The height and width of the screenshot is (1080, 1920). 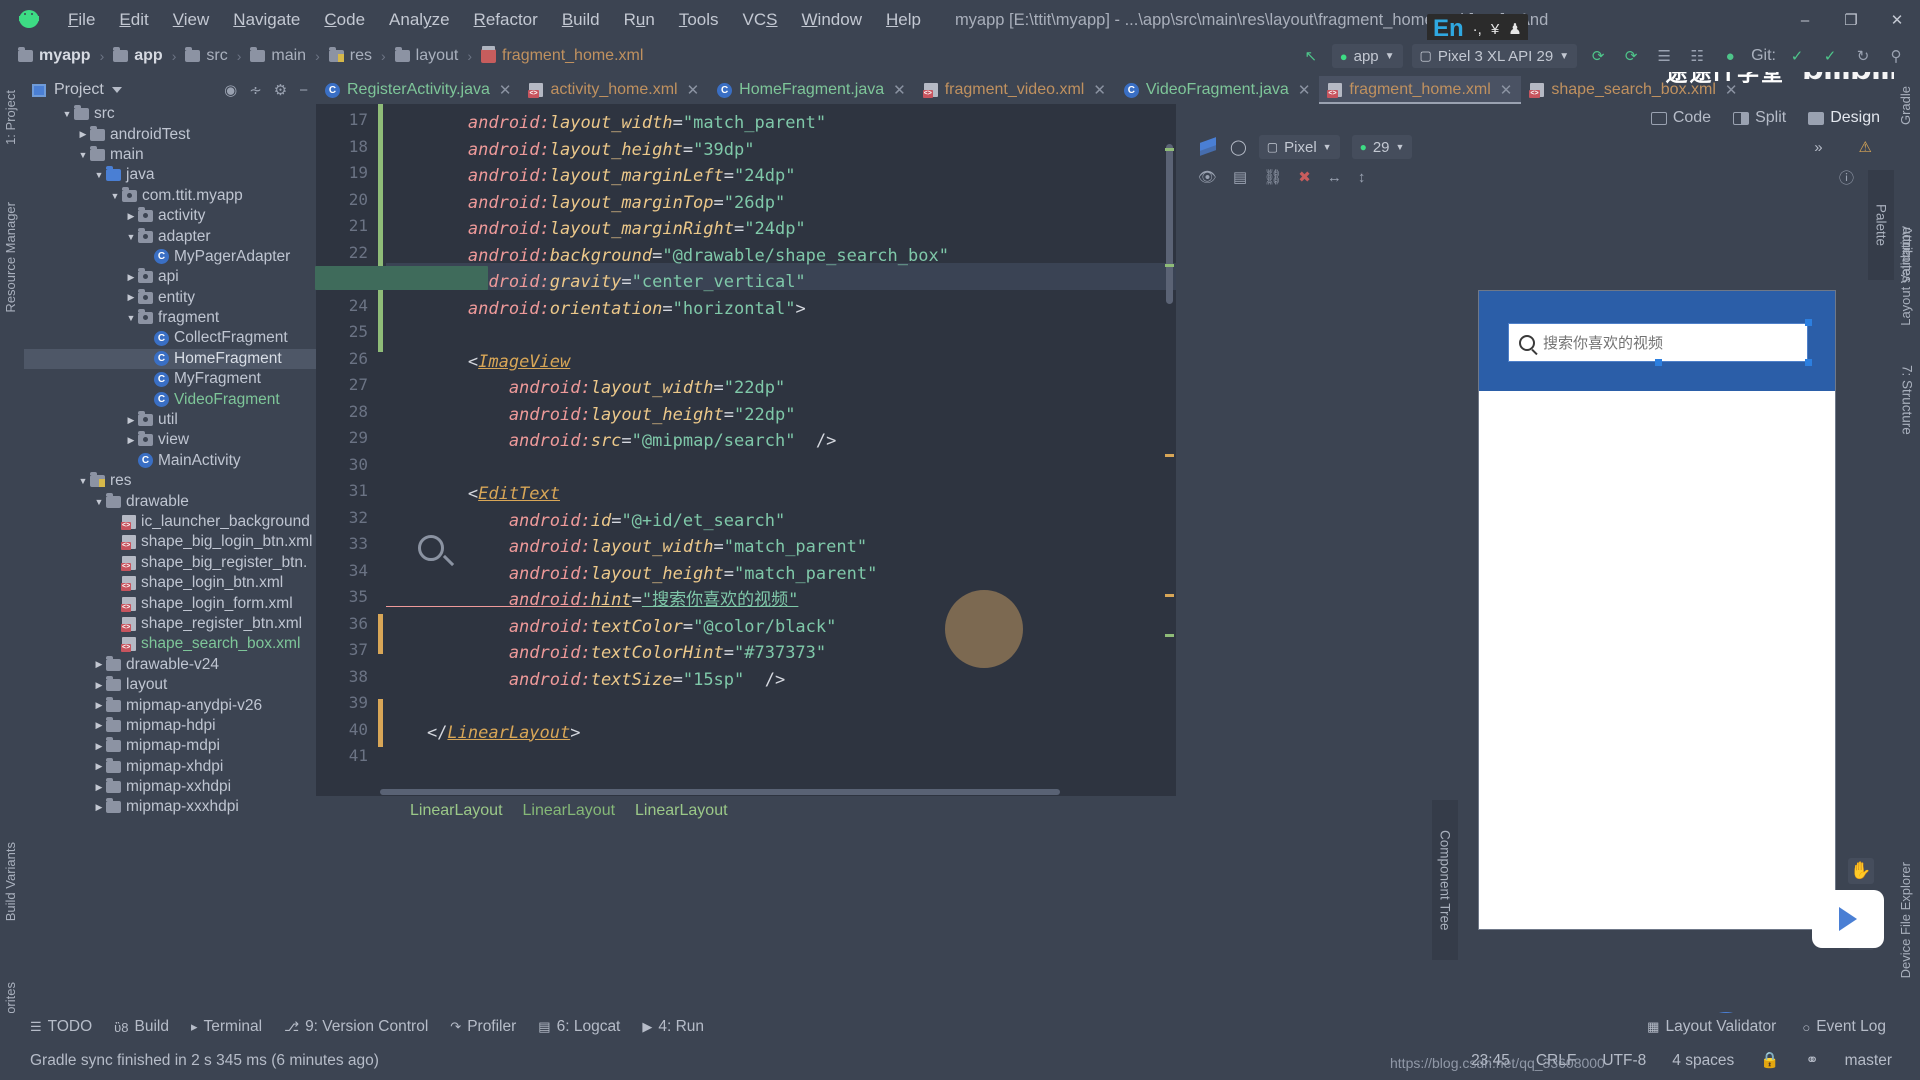 I want to click on git-update-icon: ✓, so click(x=1797, y=56).